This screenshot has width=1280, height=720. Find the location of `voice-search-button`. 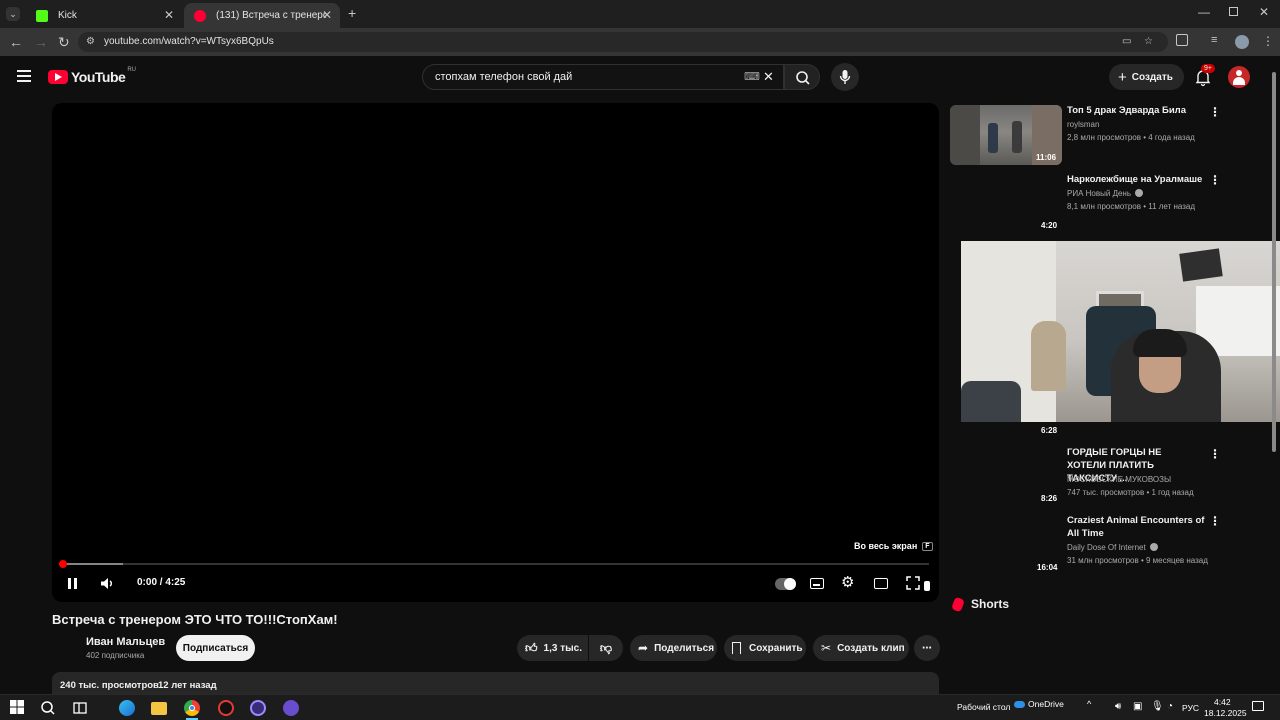

voice-search-button is located at coordinates (845, 77).